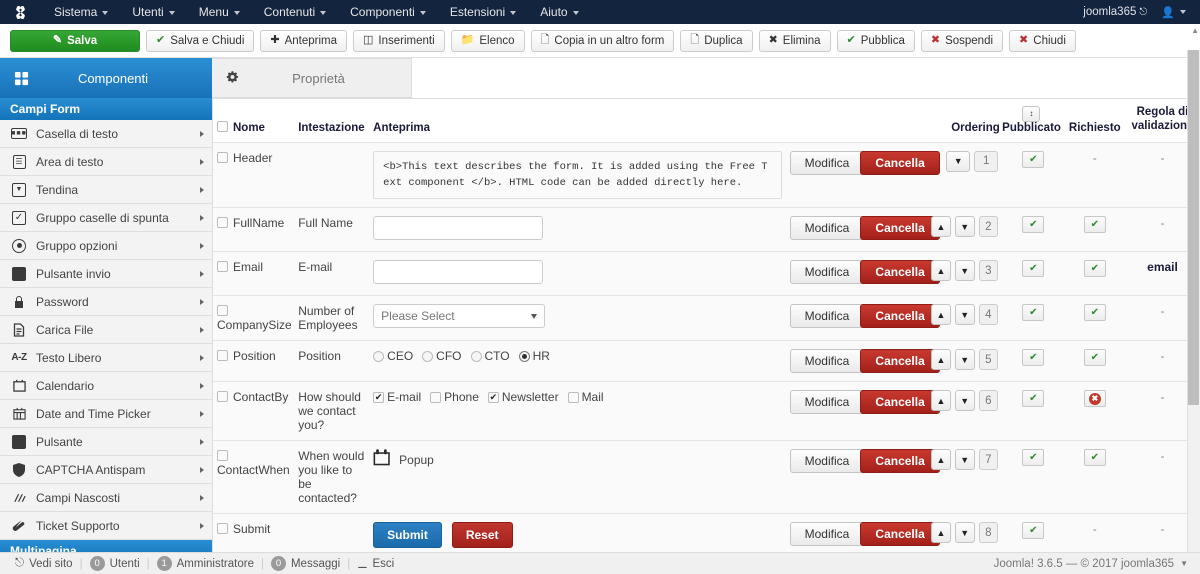 The height and width of the screenshot is (574, 1200). Describe the element at coordinates (375, 564) in the screenshot. I see `logout-link: ⚊ Esci` at that location.